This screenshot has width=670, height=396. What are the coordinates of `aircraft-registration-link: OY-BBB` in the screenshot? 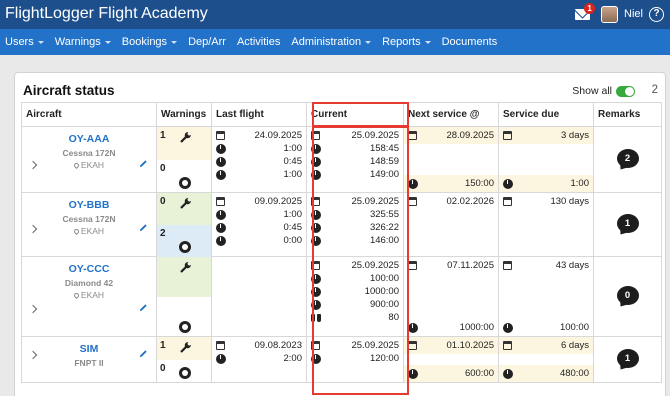 It's located at (89, 205).